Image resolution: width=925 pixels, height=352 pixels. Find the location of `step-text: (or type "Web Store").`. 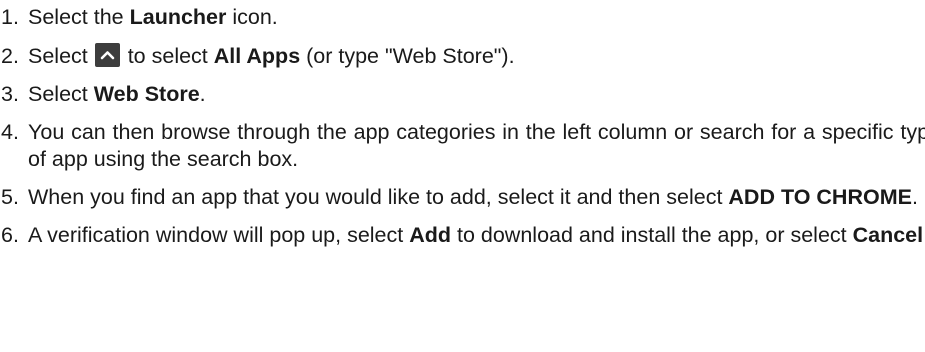

step-text: (or type "Web Store"). is located at coordinates (407, 56).